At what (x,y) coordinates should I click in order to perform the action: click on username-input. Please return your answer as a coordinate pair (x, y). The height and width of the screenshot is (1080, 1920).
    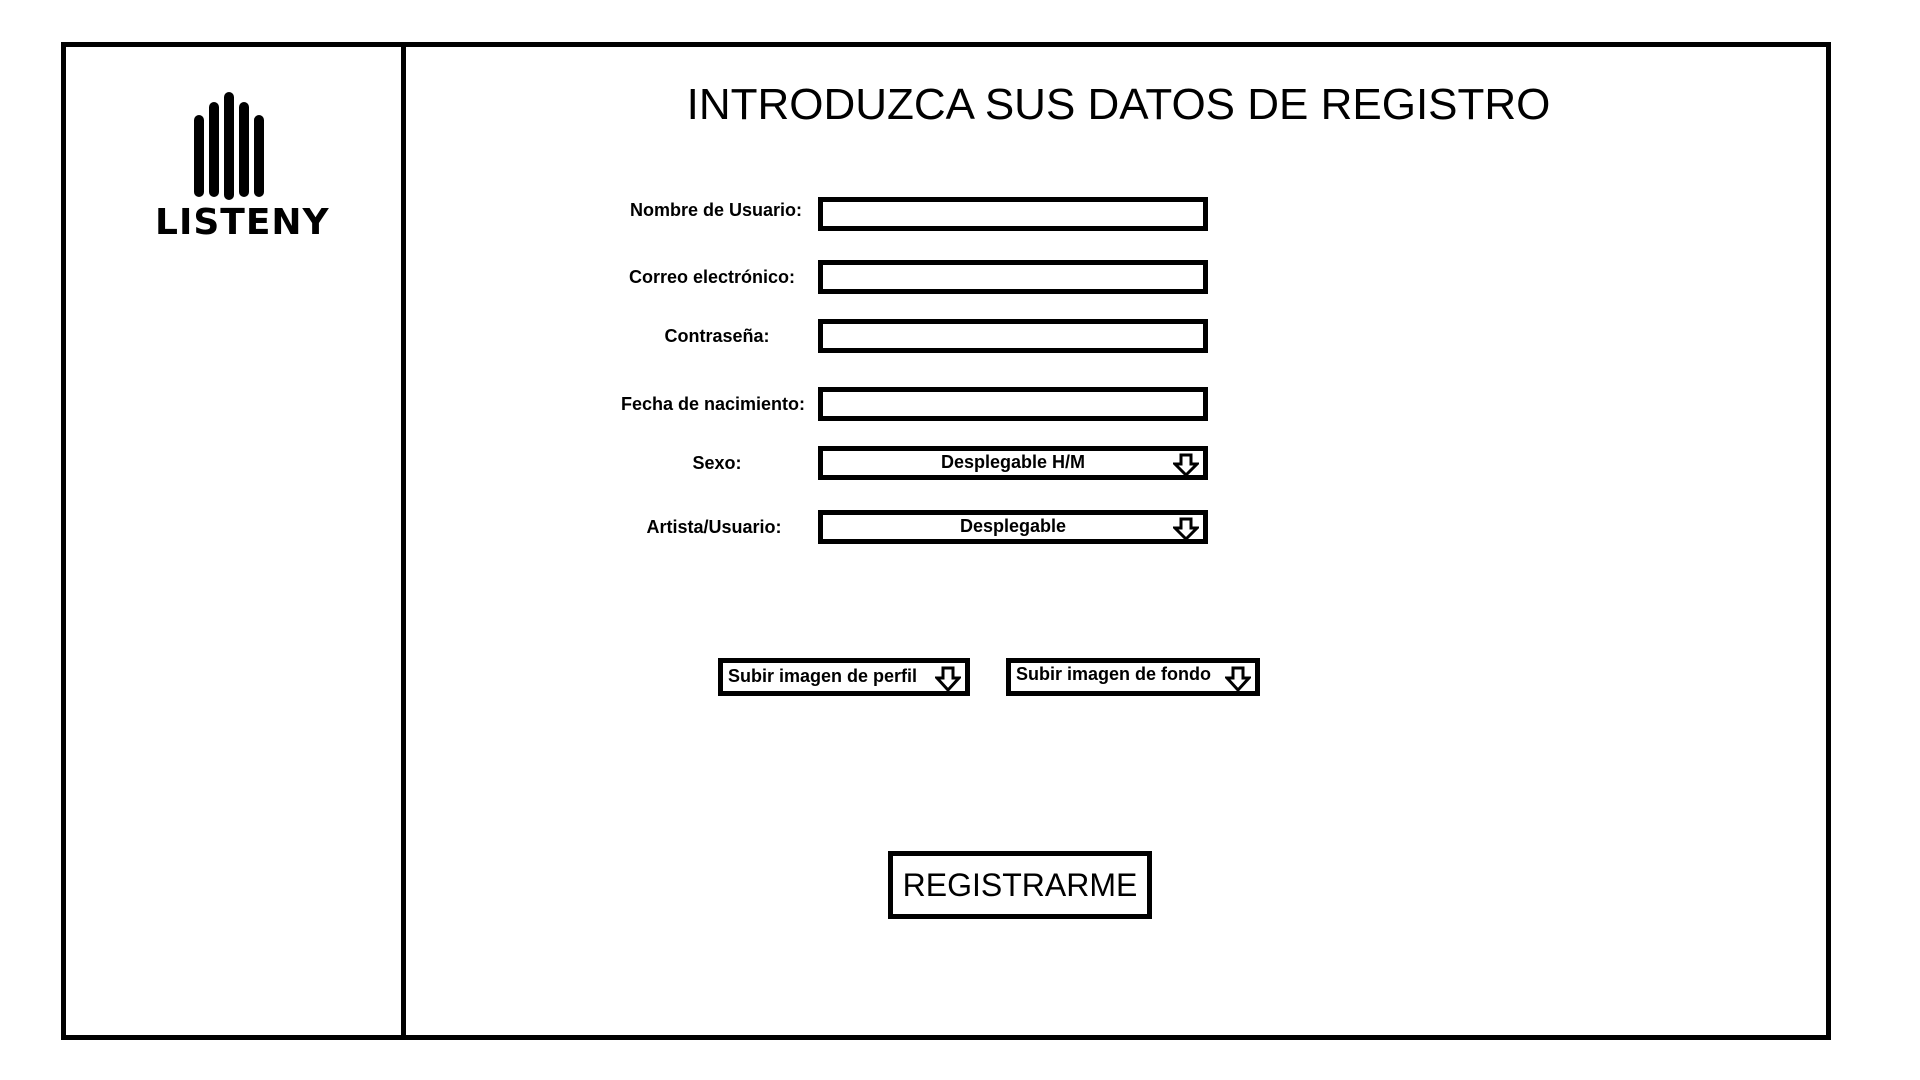
    Looking at the image, I should click on (1013, 214).